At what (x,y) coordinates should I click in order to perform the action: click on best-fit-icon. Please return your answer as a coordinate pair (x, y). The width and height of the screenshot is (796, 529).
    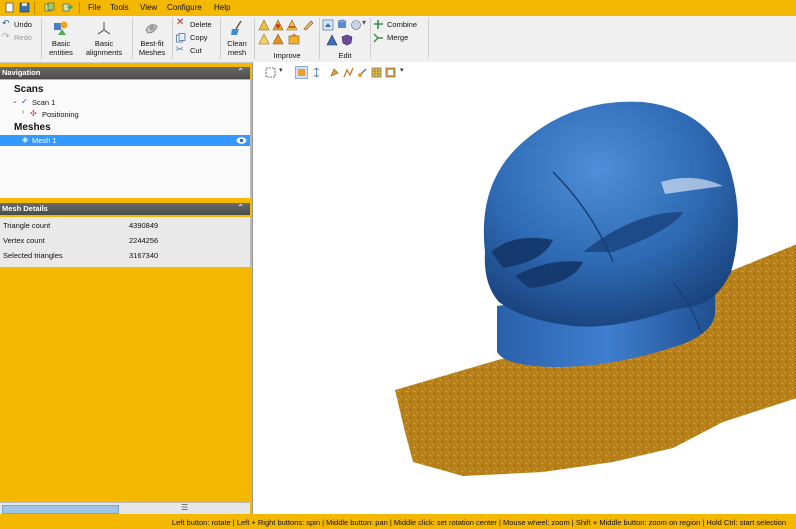
    Looking at the image, I should click on (151, 29).